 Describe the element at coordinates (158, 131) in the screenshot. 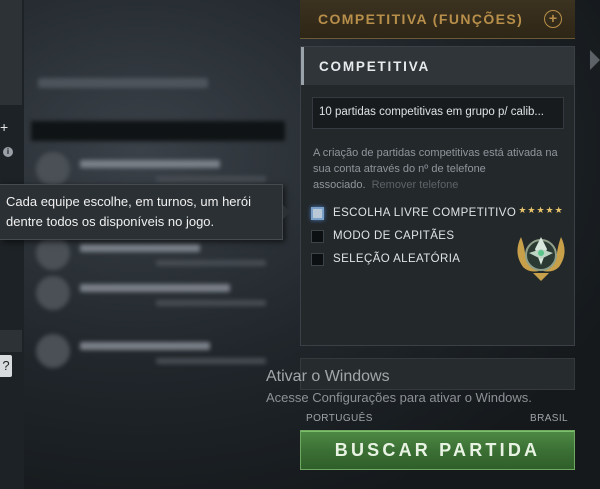

I see `blurred-search` at that location.